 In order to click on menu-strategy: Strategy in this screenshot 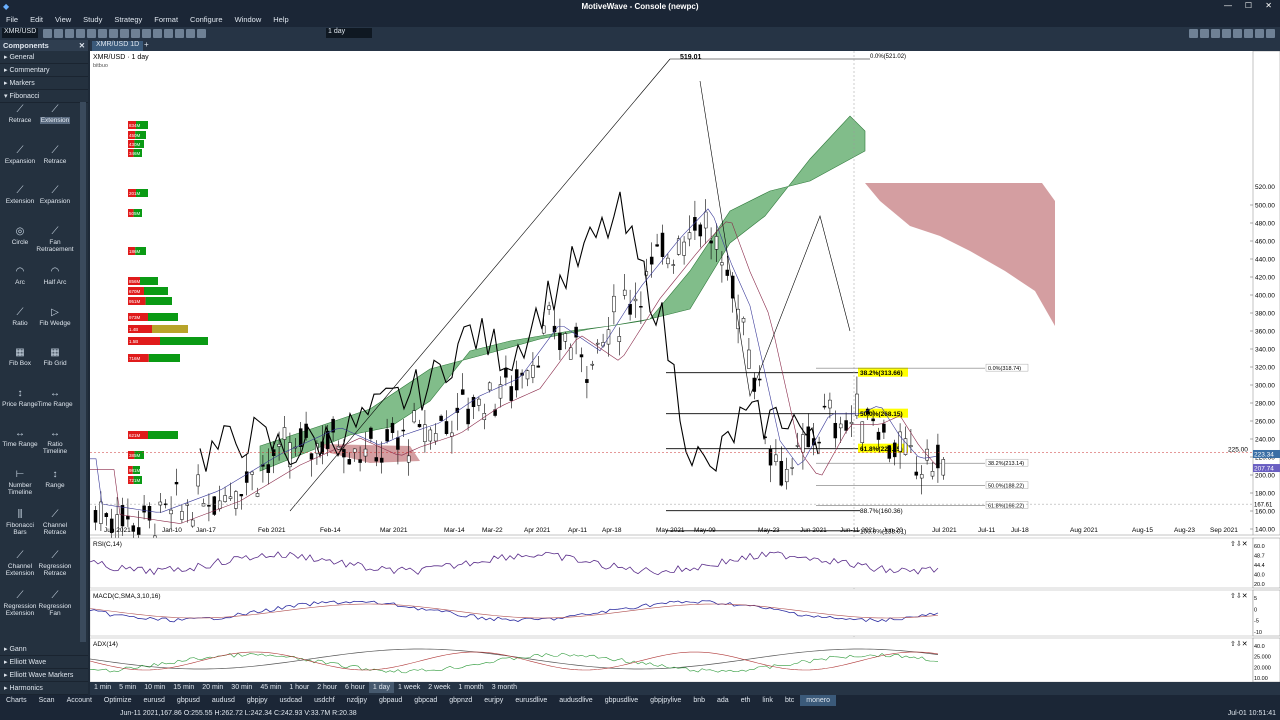, I will do `click(128, 19)`.